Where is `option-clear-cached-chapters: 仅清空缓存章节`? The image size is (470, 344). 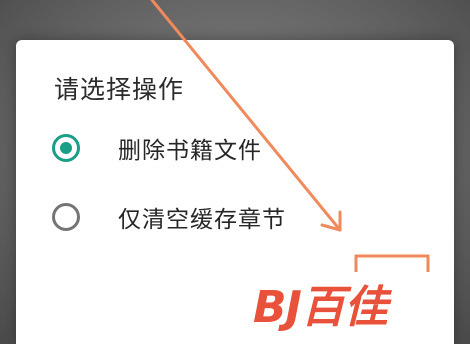 option-clear-cached-chapters: 仅清空缓存章节 is located at coordinates (169, 217).